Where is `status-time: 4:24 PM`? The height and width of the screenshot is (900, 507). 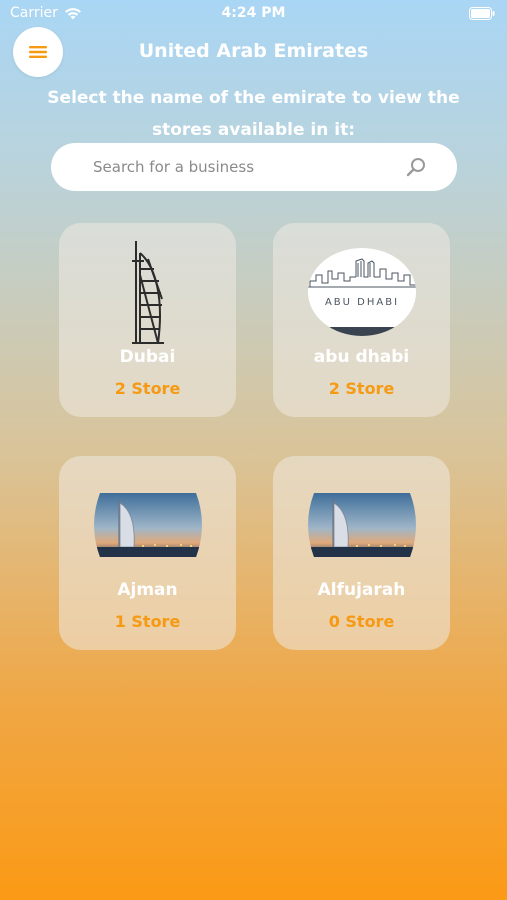
status-time: 4:24 PM is located at coordinates (253, 13).